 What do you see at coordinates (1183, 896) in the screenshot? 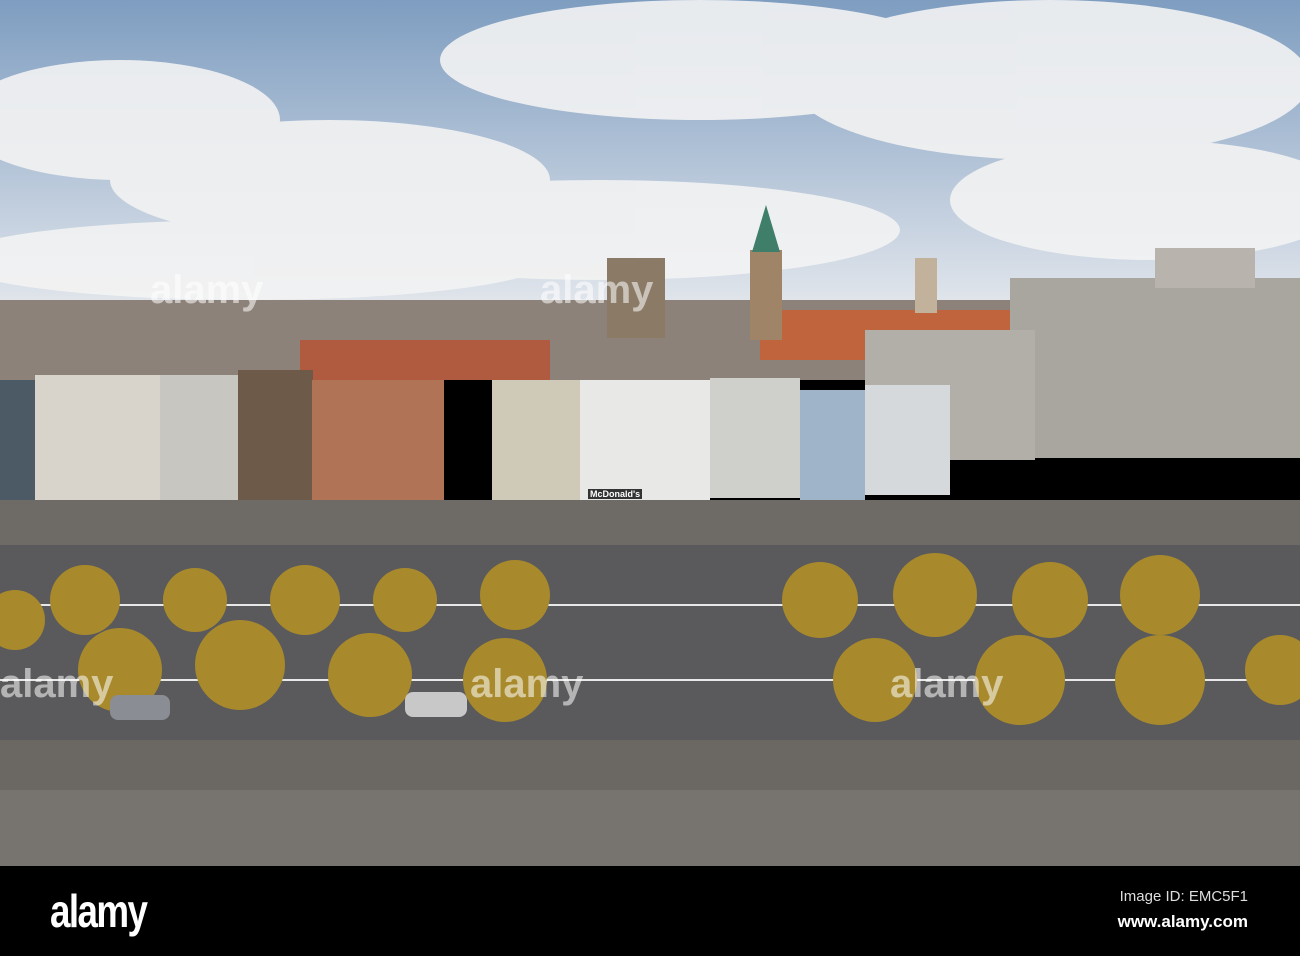
I see `image-id: Image ID: EMC5F1` at bounding box center [1183, 896].